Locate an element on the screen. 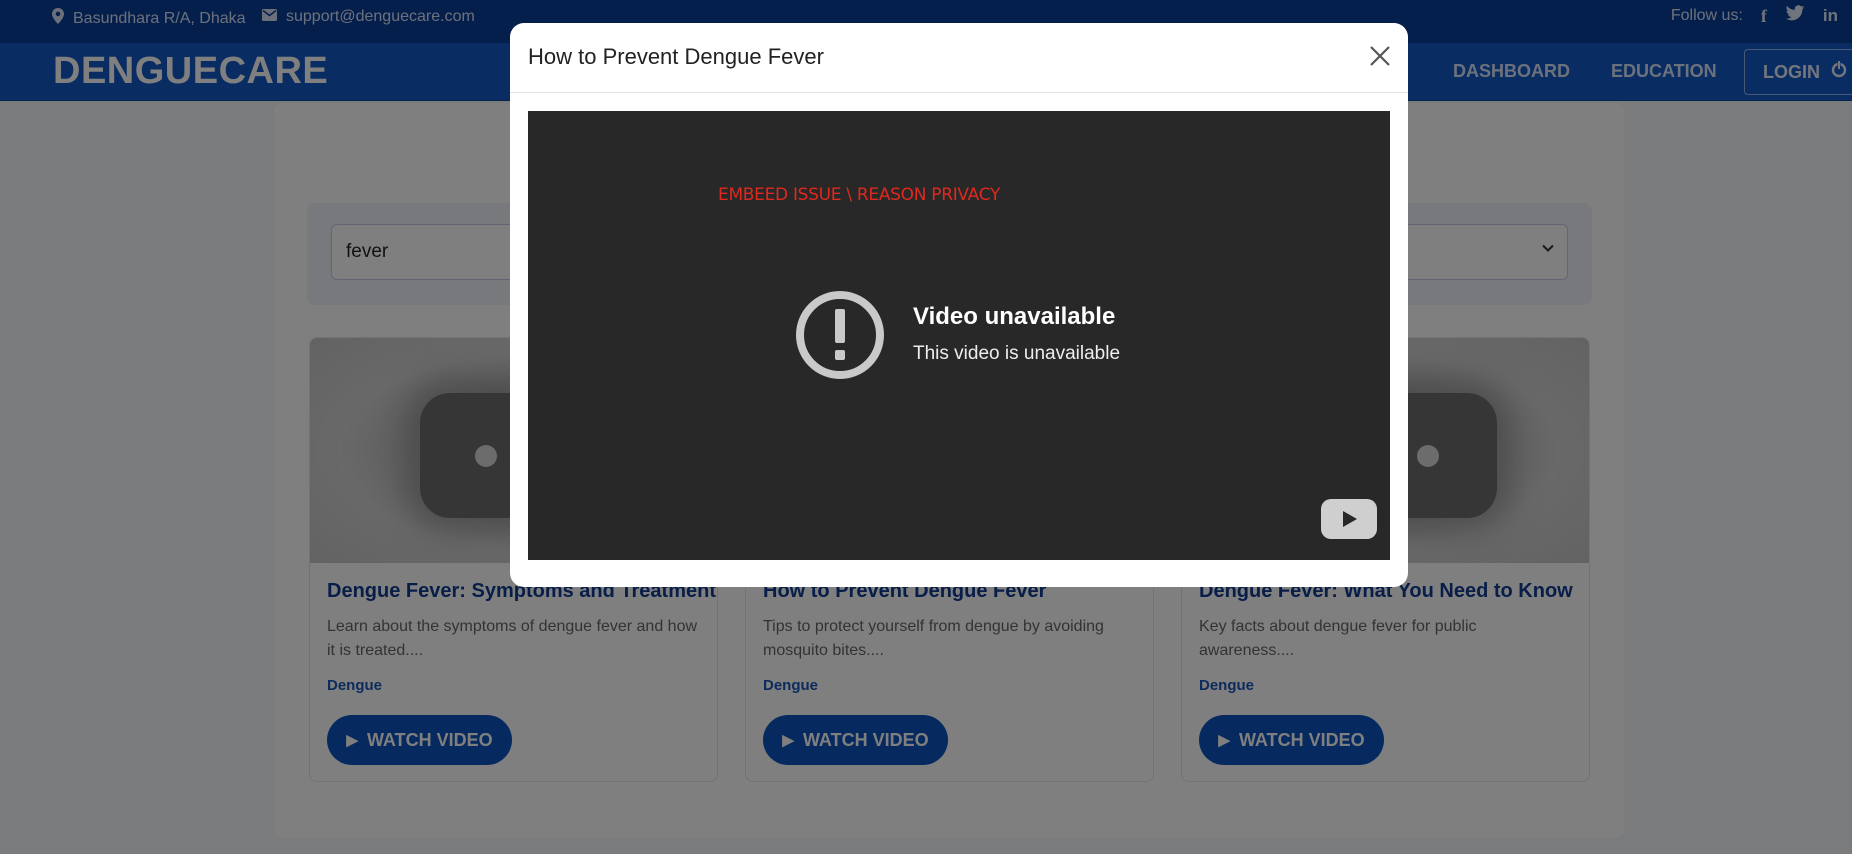  video-unavailable-subtitle: This video is unavailable is located at coordinates (1017, 353).